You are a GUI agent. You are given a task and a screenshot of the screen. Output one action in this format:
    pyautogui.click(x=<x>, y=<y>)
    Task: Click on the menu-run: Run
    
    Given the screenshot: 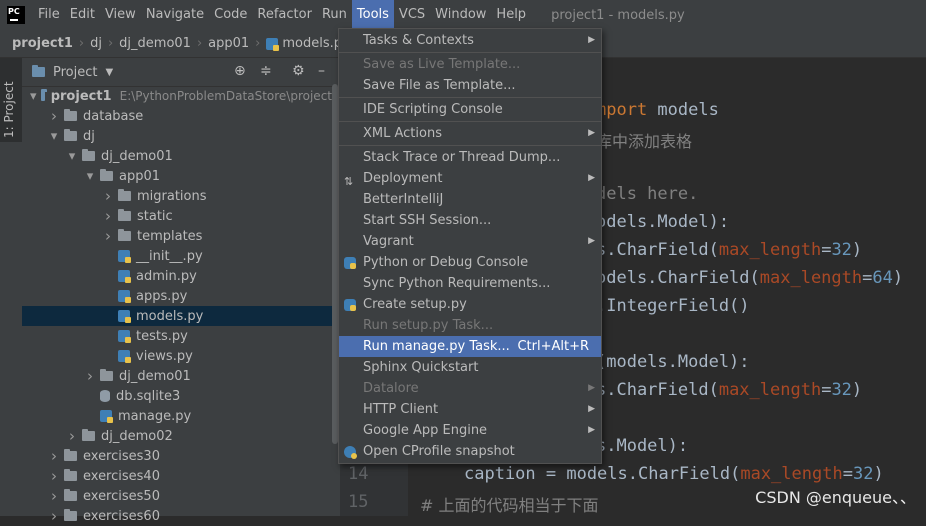 What is the action you would take?
    pyautogui.click(x=334, y=15)
    